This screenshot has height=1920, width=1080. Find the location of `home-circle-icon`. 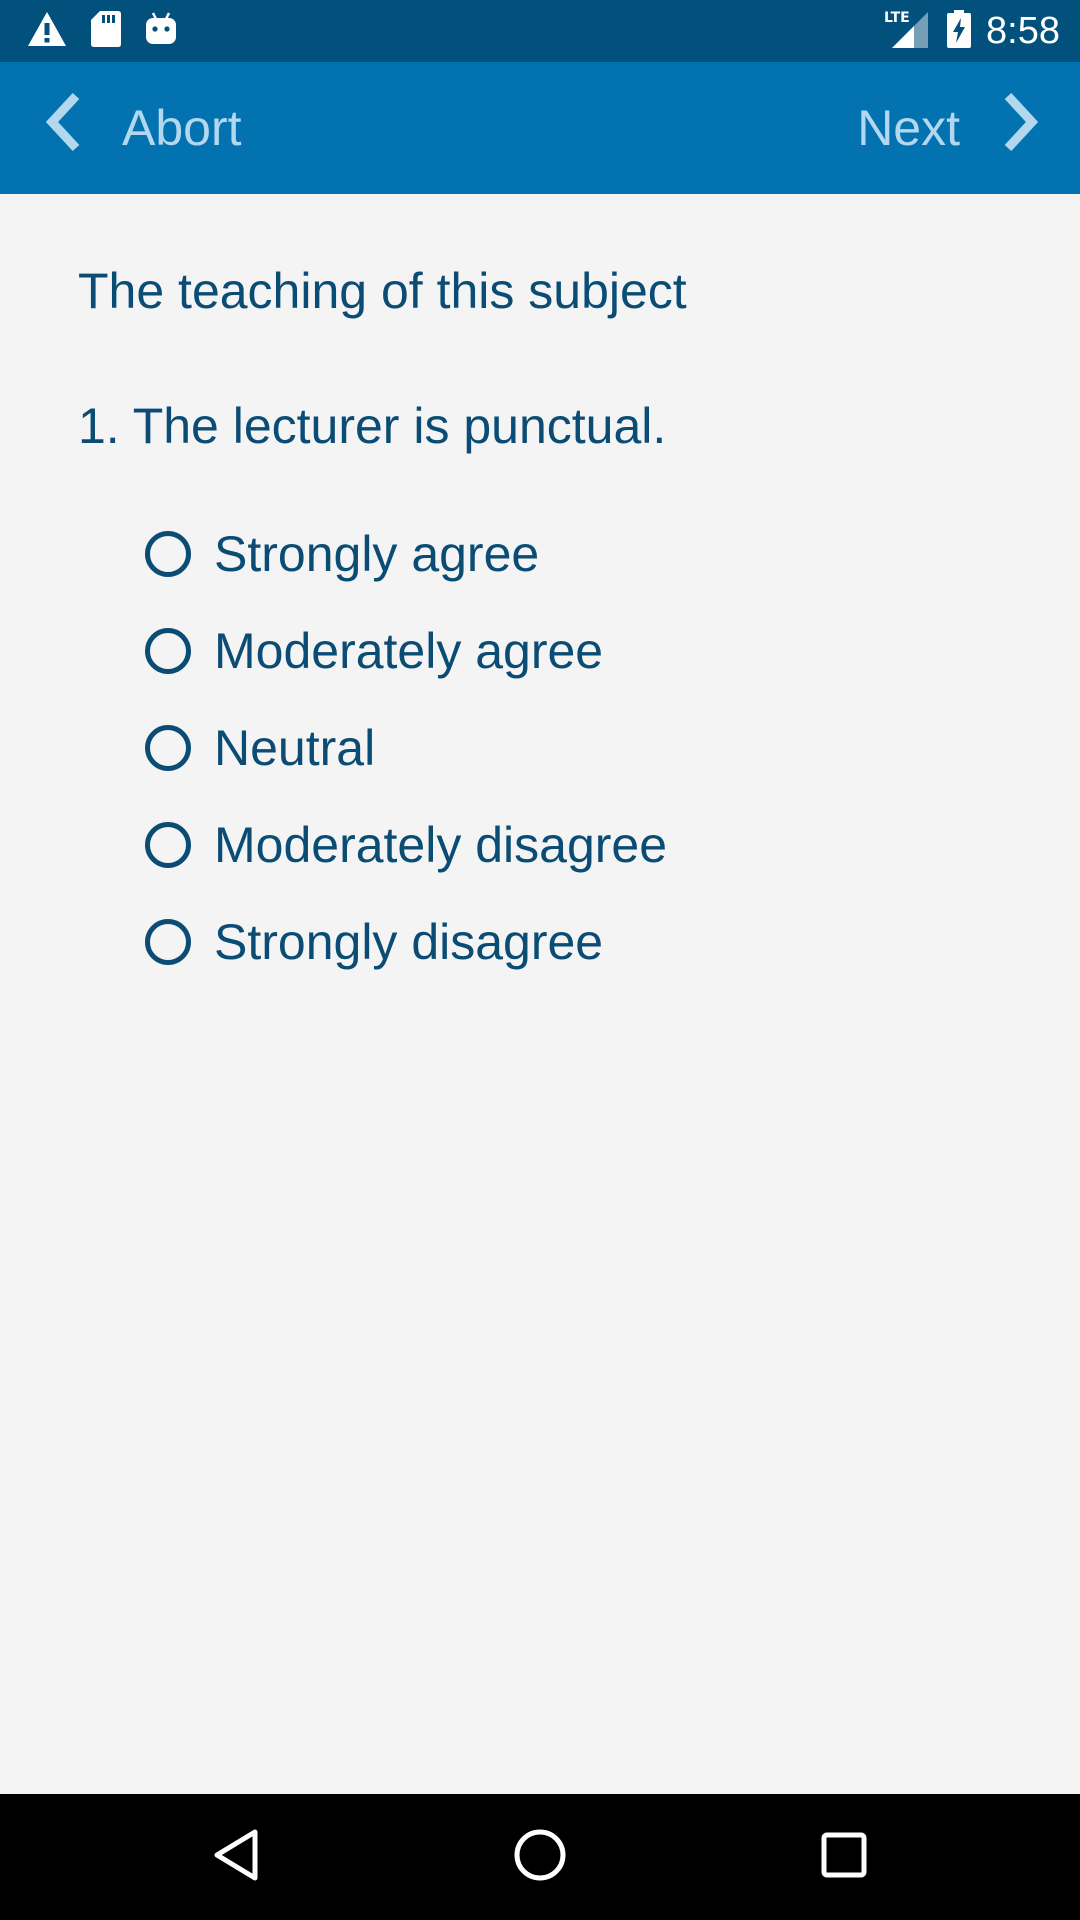

home-circle-icon is located at coordinates (540, 1857).